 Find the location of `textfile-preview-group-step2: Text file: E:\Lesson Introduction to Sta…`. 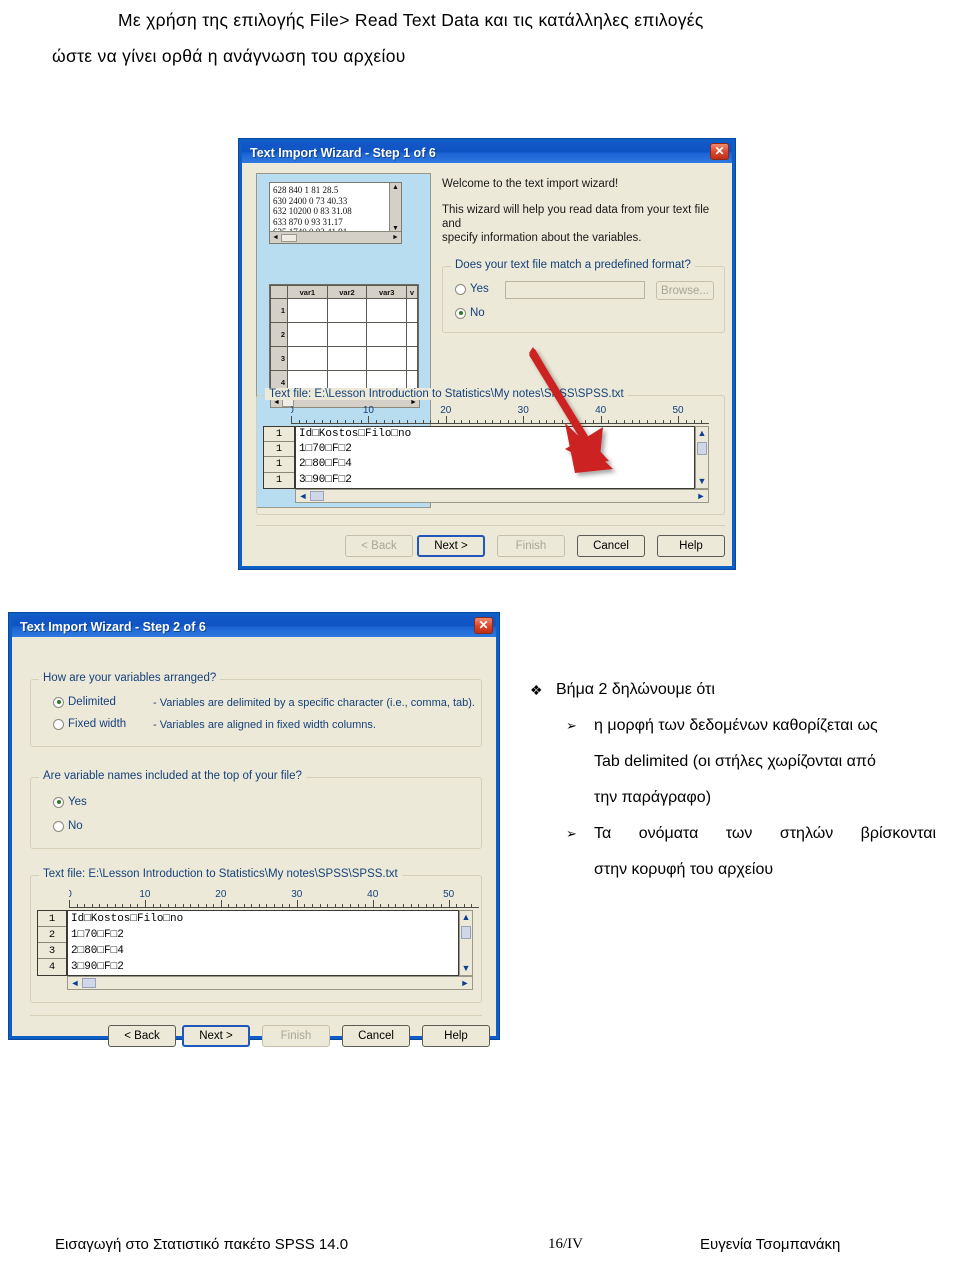

textfile-preview-group-step2: Text file: E:\Lesson Introduction to Sta… is located at coordinates (256, 935).